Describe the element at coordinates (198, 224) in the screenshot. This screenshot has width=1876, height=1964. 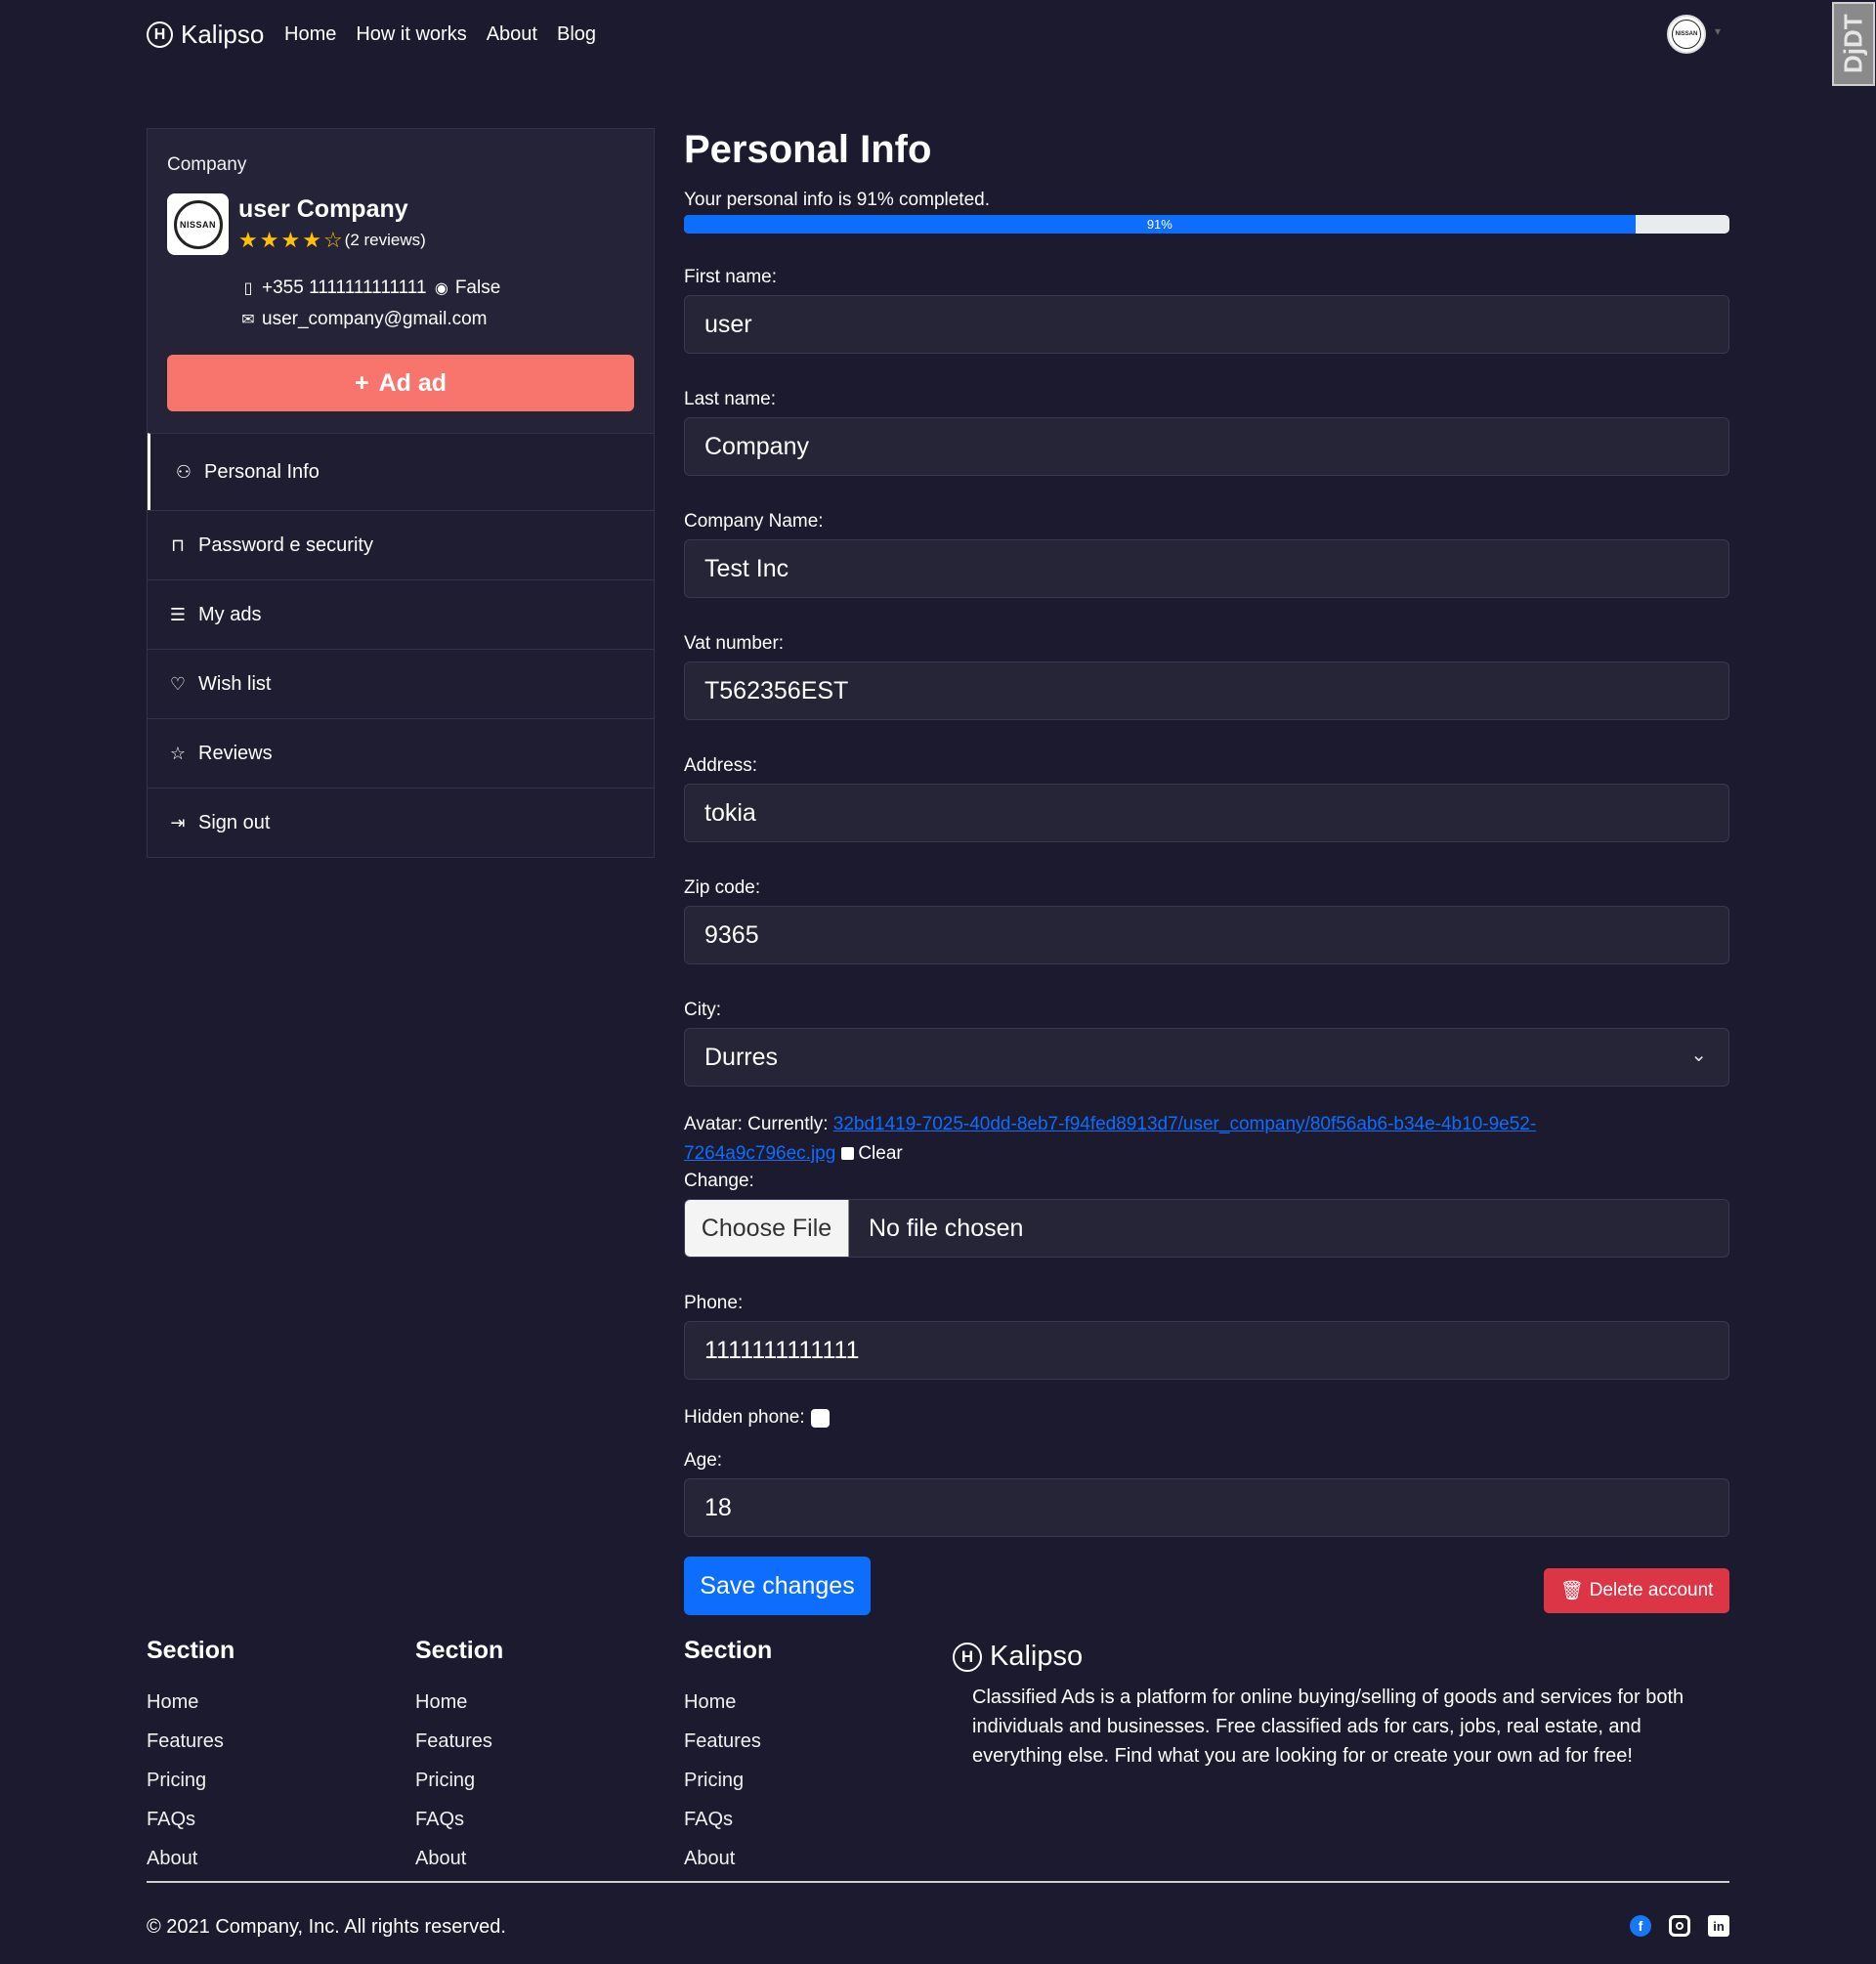
I see `company-logo: NISSAN` at that location.